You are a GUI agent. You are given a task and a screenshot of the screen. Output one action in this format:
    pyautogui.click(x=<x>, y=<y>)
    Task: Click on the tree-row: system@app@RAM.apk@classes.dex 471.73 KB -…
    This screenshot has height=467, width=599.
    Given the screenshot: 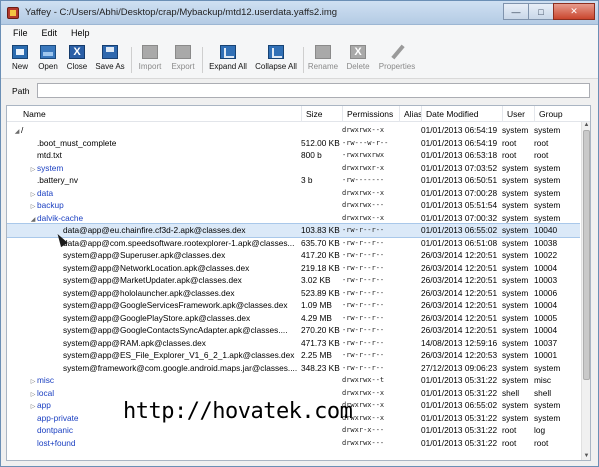 What is the action you would take?
    pyautogui.click(x=293, y=343)
    